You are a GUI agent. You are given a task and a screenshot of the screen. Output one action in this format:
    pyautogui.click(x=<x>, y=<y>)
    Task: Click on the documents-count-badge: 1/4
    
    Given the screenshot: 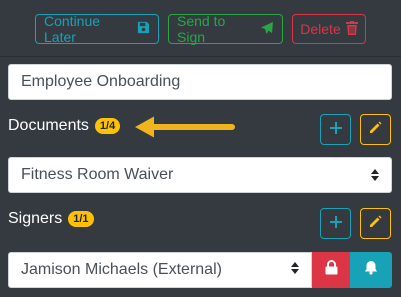 What is the action you would take?
    pyautogui.click(x=107, y=126)
    